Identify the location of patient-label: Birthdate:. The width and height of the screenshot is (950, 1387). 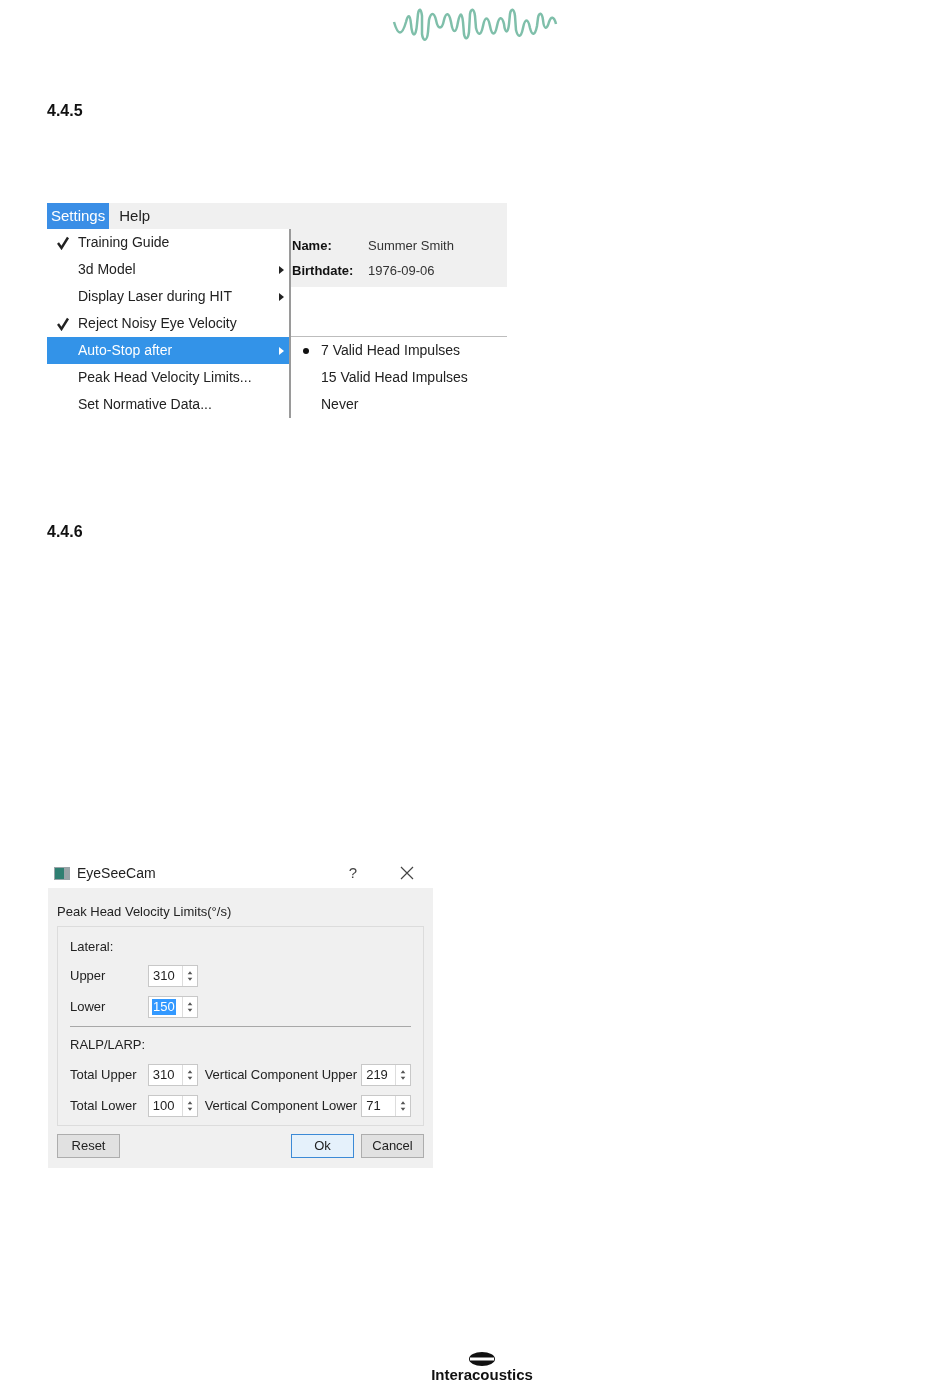
(323, 270).